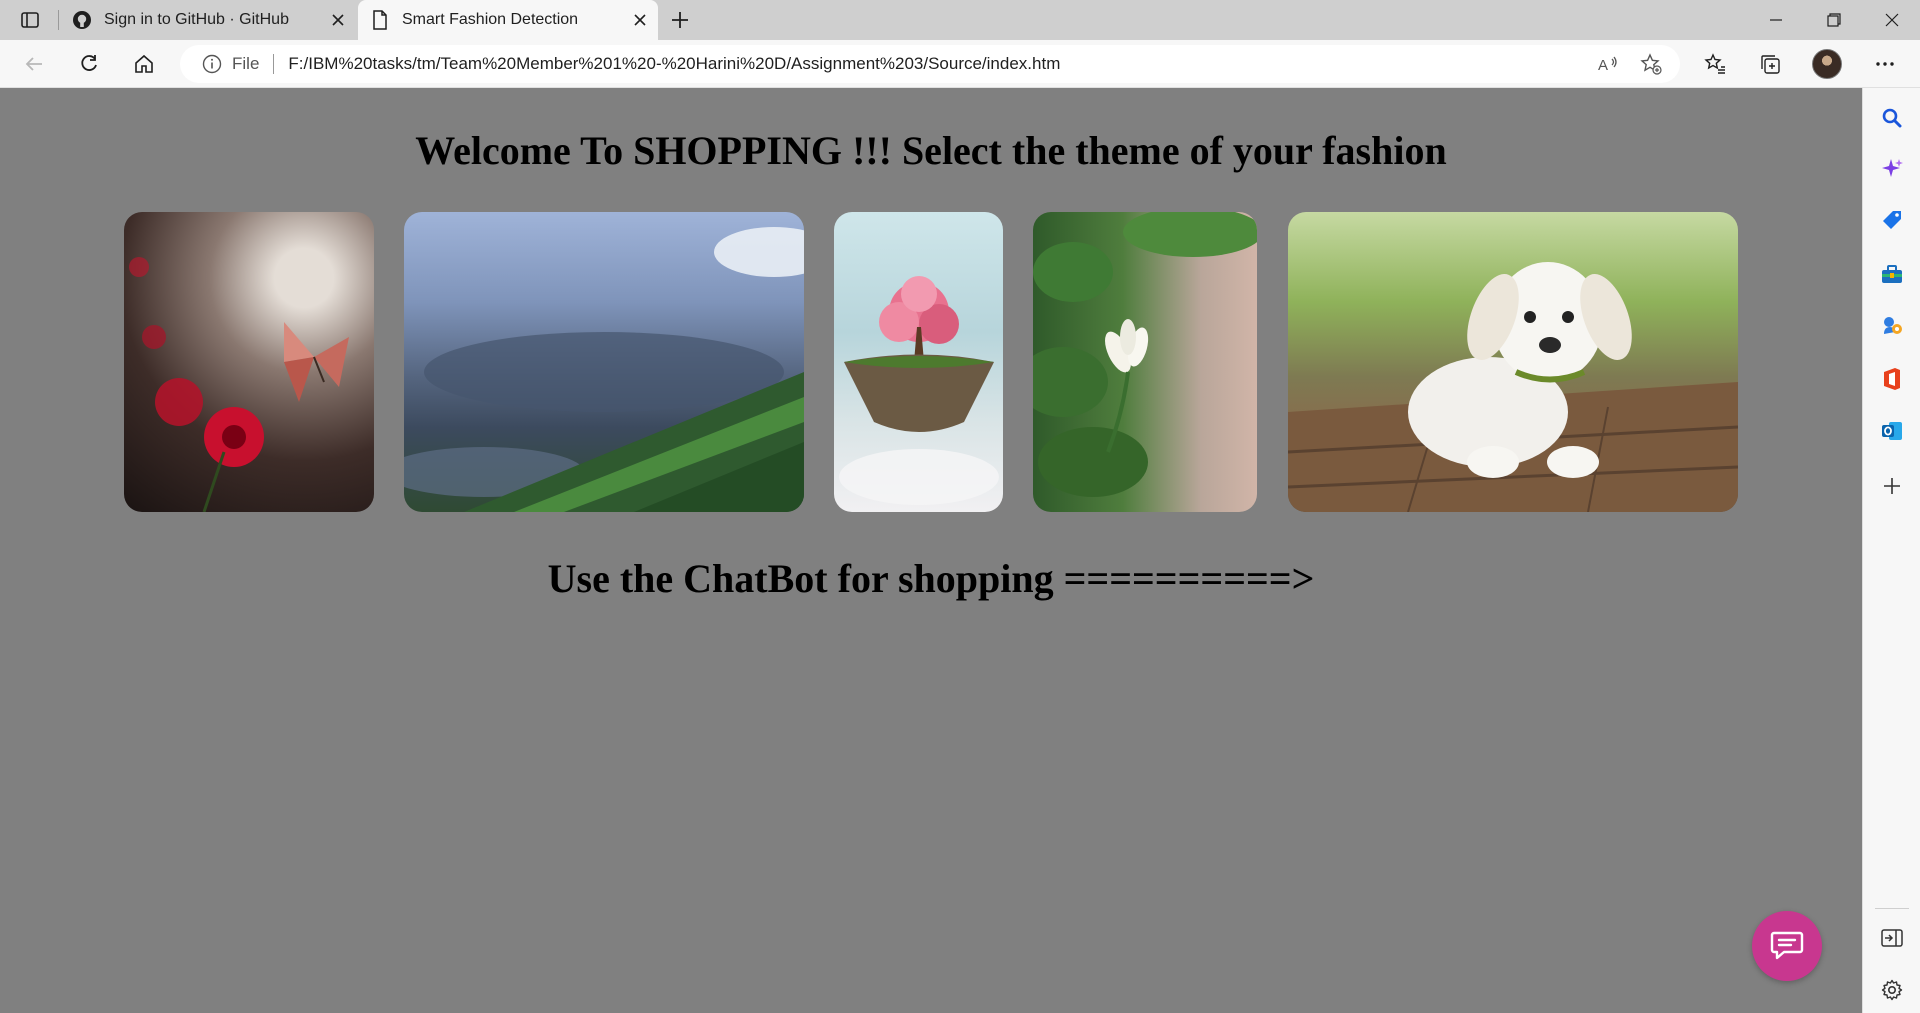 This screenshot has height=1013, width=1920. What do you see at coordinates (1770, 64) in the screenshot?
I see `collections-button` at bounding box center [1770, 64].